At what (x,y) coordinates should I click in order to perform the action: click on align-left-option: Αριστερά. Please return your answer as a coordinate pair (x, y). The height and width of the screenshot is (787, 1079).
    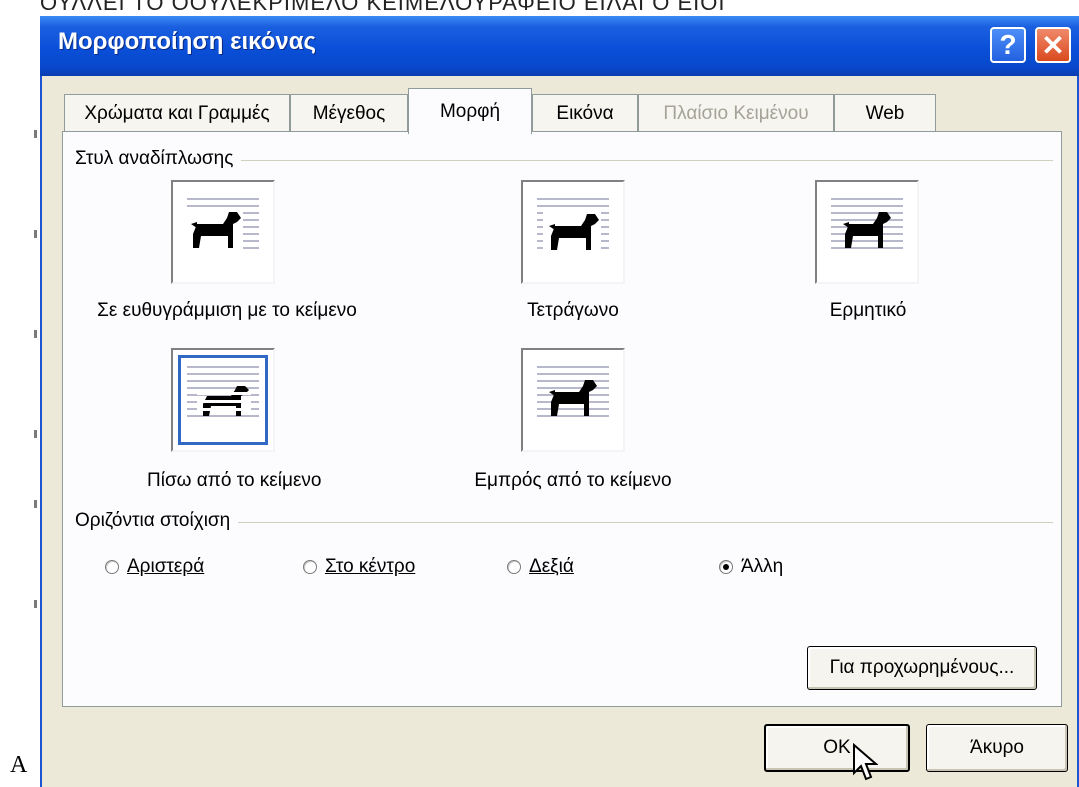
    Looking at the image, I should click on (154, 567).